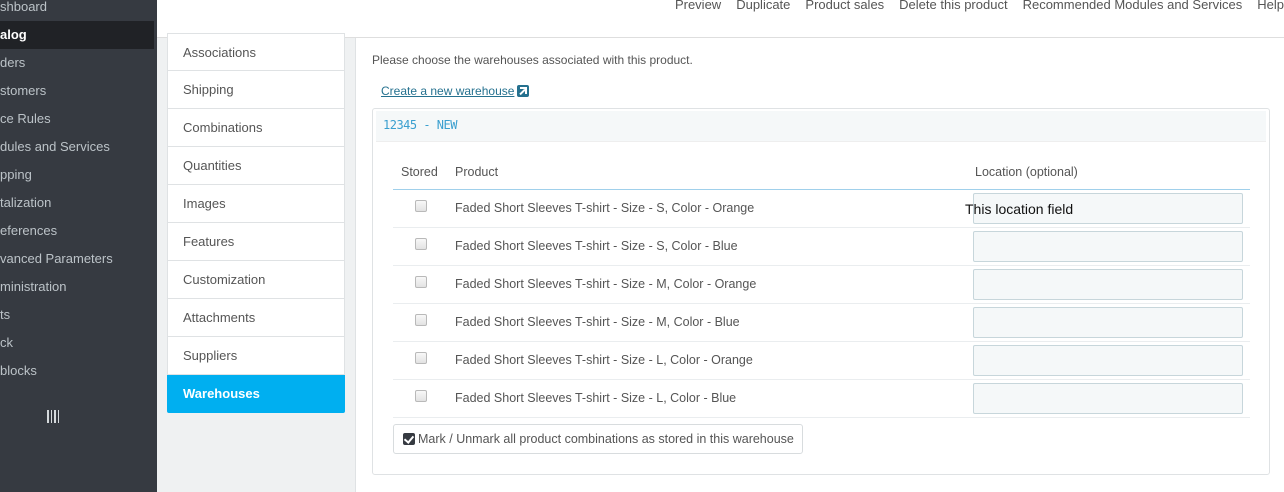  What do you see at coordinates (256, 280) in the screenshot?
I see `tab-customization: Customization` at bounding box center [256, 280].